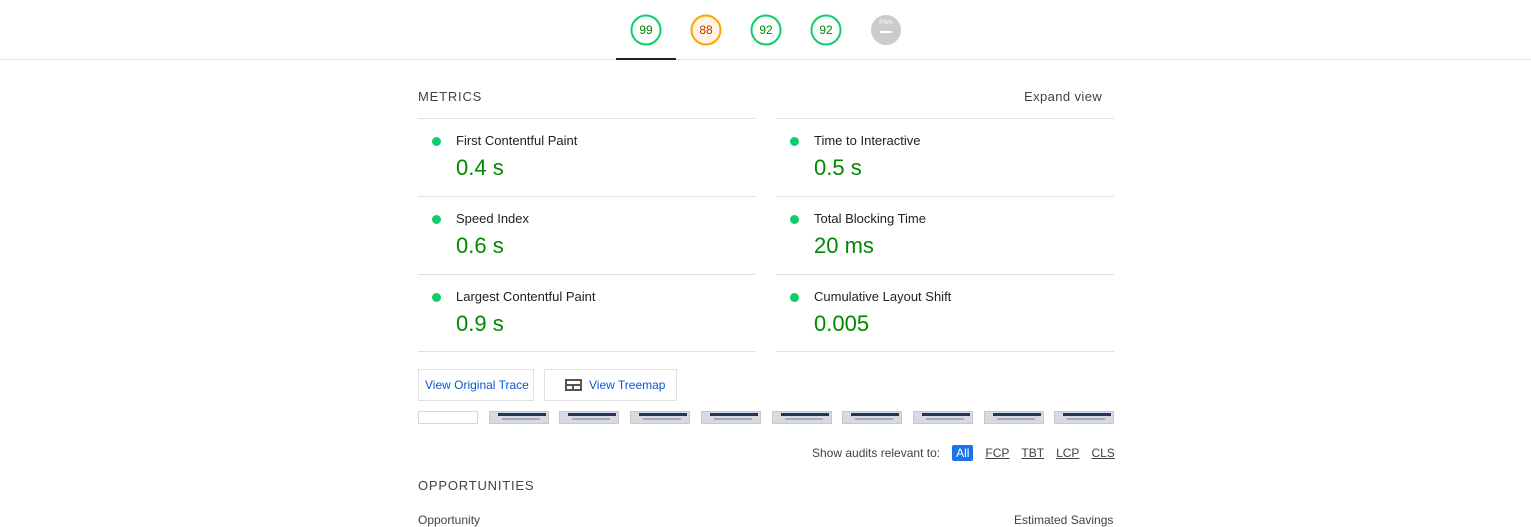 This screenshot has width=1531, height=527. I want to click on metric-value: 0.4 s, so click(480, 167).